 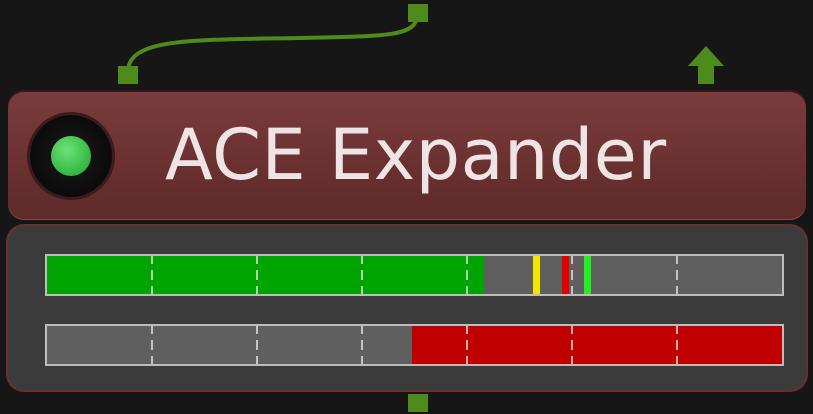 What do you see at coordinates (418, 13) in the screenshot?
I see `top-input-port` at bounding box center [418, 13].